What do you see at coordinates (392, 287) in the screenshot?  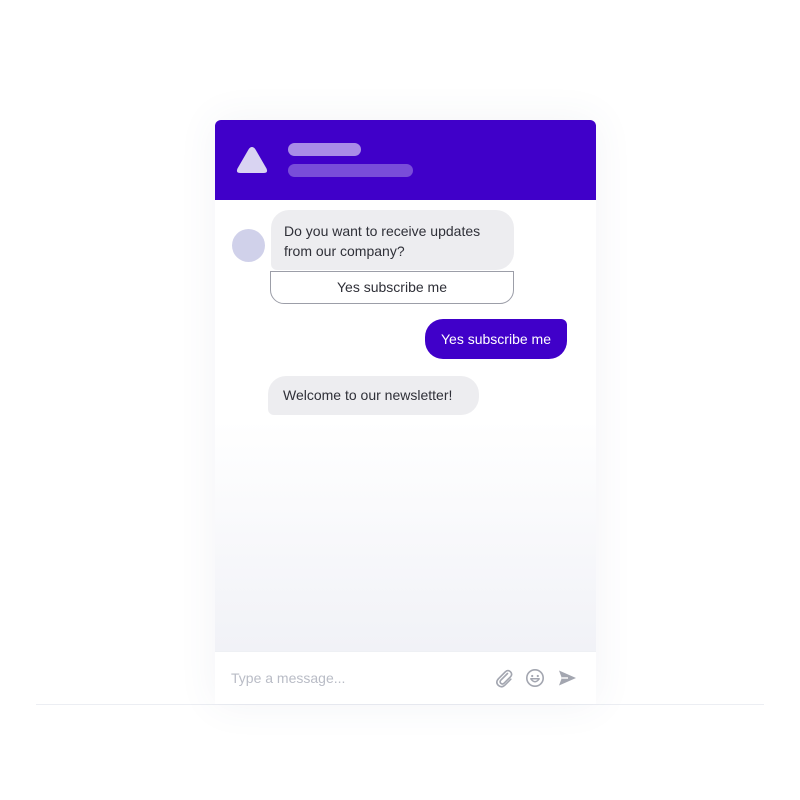 I see `quick-reply-button: Yes subscribe me` at bounding box center [392, 287].